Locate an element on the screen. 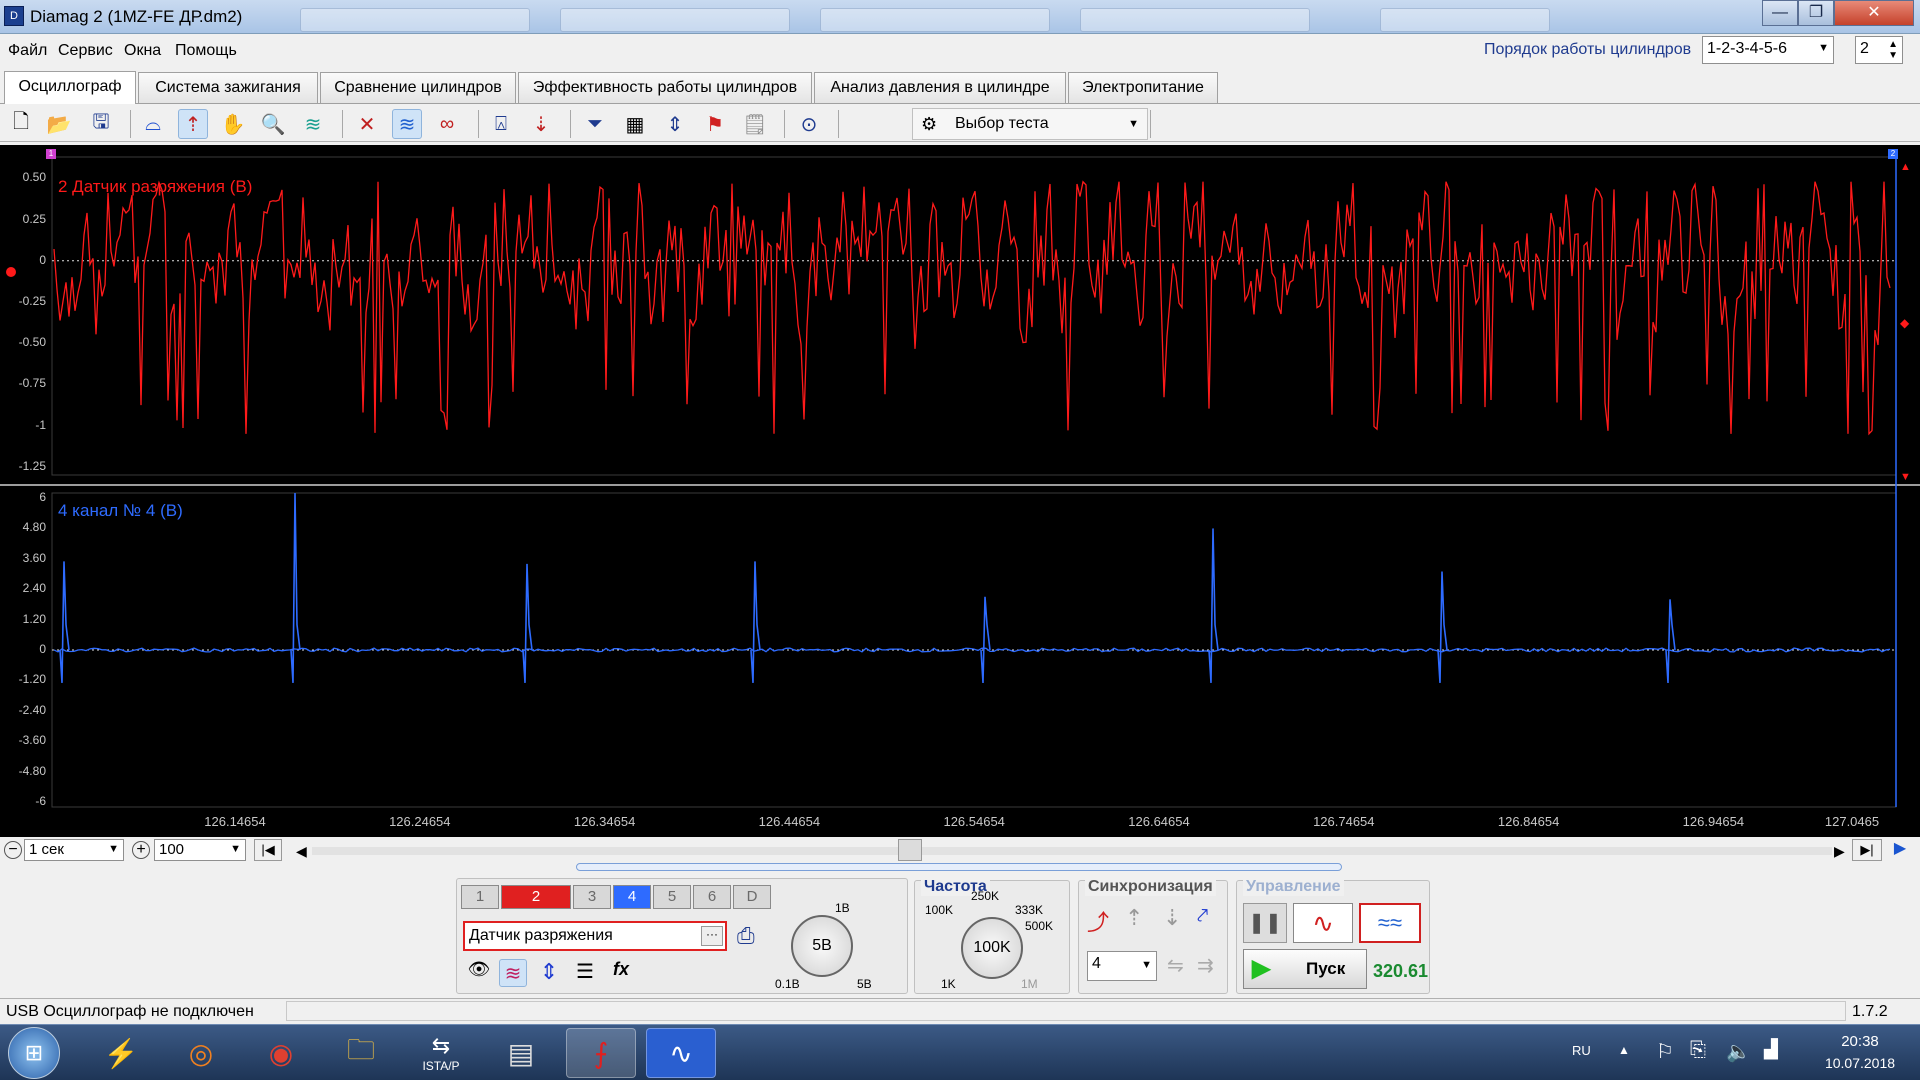 Image resolution: width=1920 pixels, height=1080 pixels. trigger-level-icon: ◆ is located at coordinates (1904, 323).